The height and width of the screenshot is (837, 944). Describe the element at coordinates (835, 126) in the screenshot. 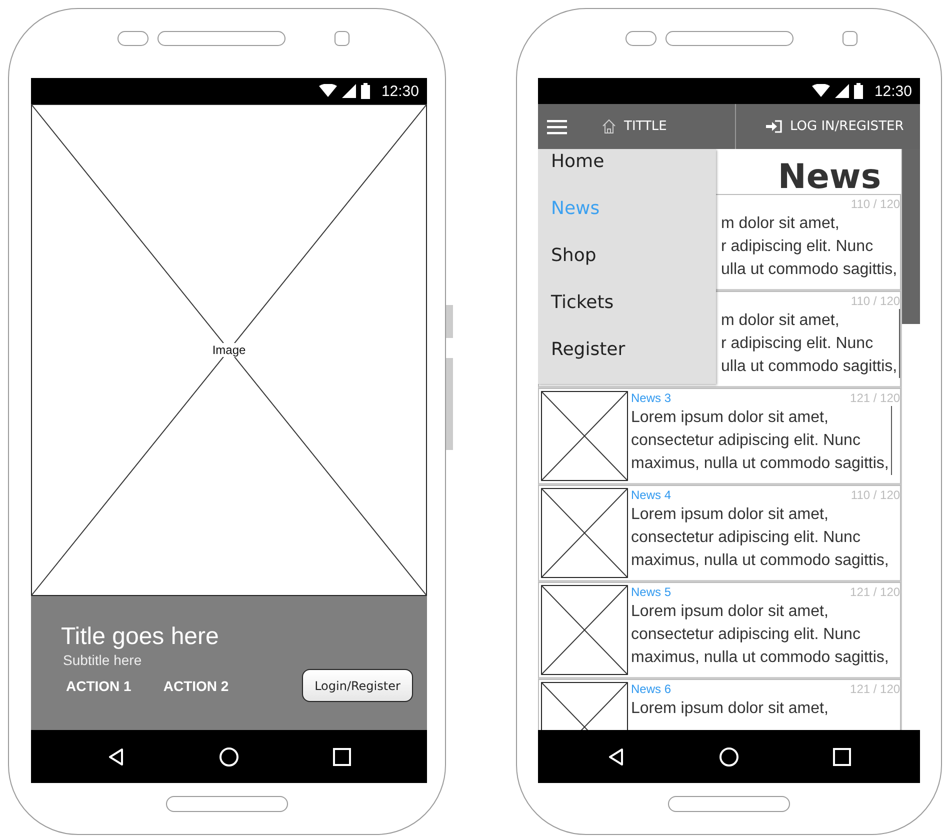

I see `login-button: LOG IN/REGISTER` at that location.